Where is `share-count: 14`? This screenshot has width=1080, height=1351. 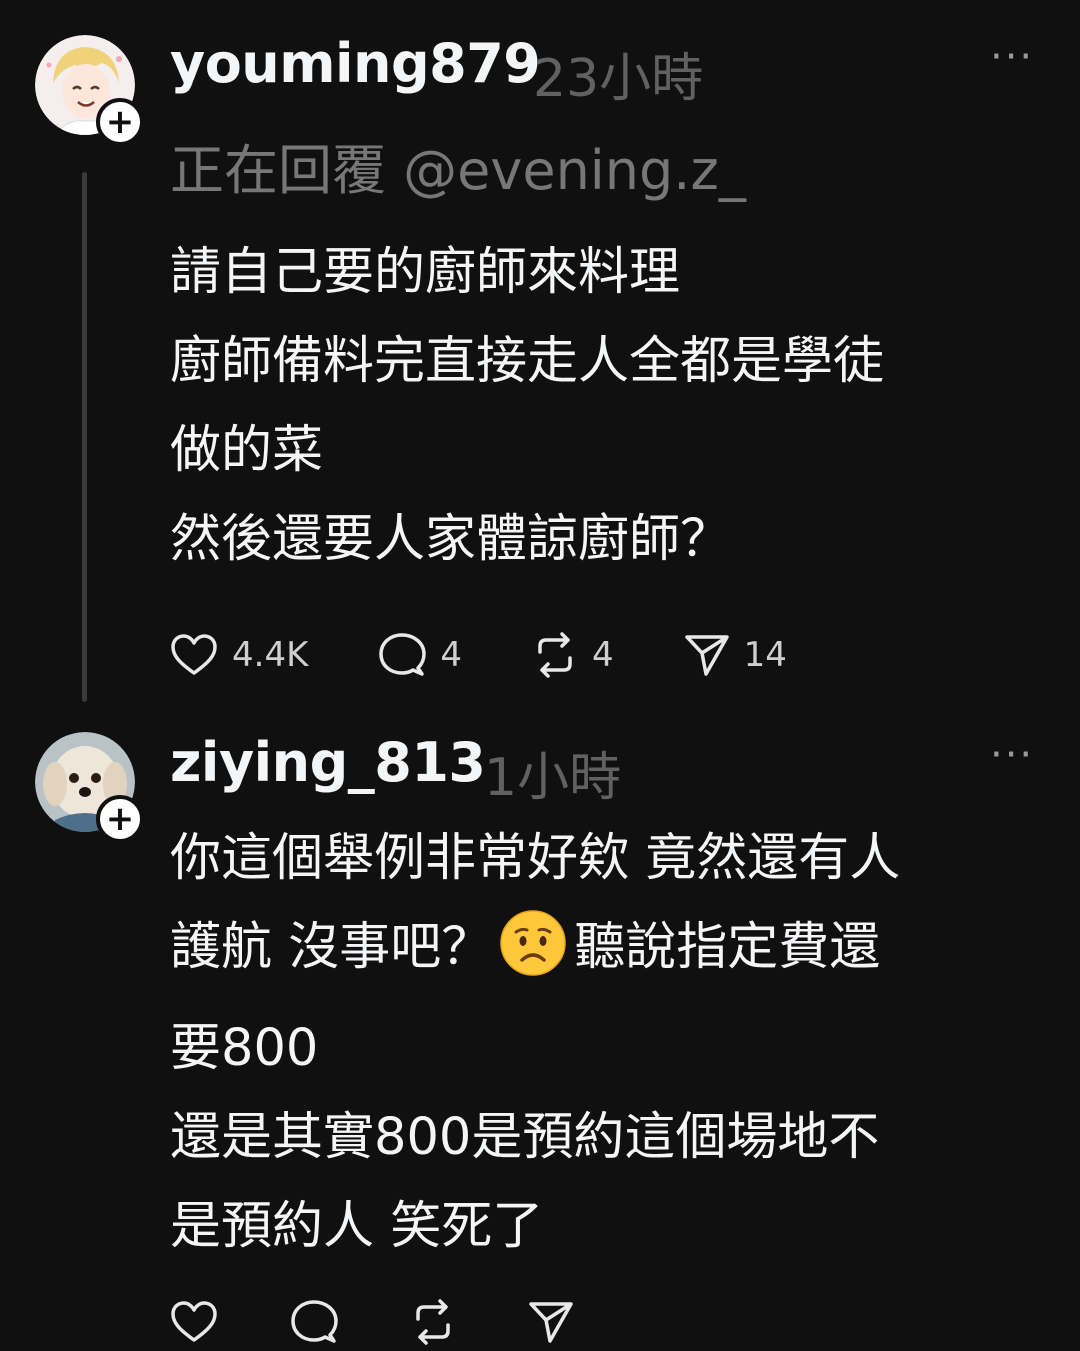 share-count: 14 is located at coordinates (765, 655).